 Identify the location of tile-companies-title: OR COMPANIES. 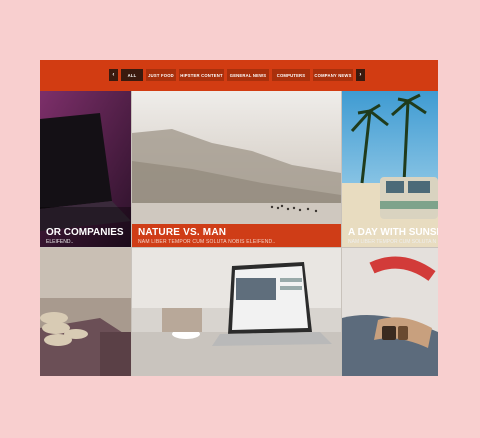
(85, 232).